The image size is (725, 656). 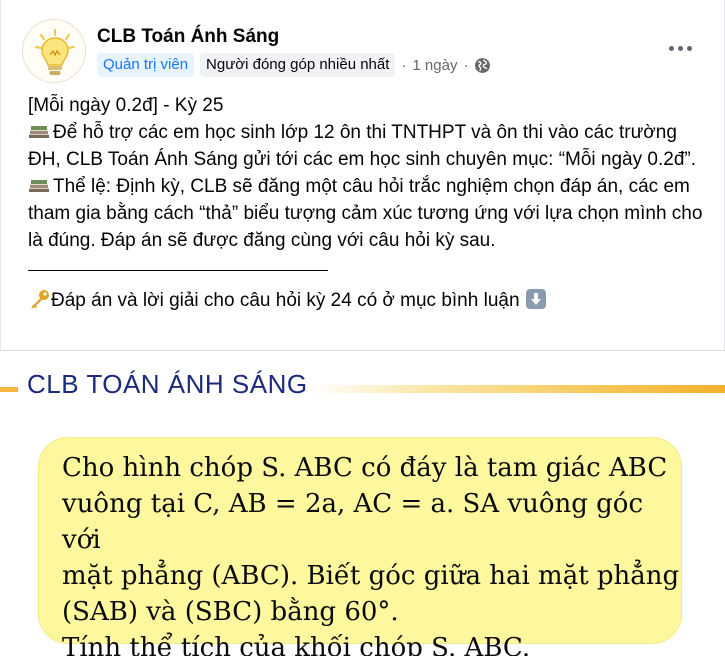 What do you see at coordinates (178, 270) in the screenshot?
I see `text-separator` at bounding box center [178, 270].